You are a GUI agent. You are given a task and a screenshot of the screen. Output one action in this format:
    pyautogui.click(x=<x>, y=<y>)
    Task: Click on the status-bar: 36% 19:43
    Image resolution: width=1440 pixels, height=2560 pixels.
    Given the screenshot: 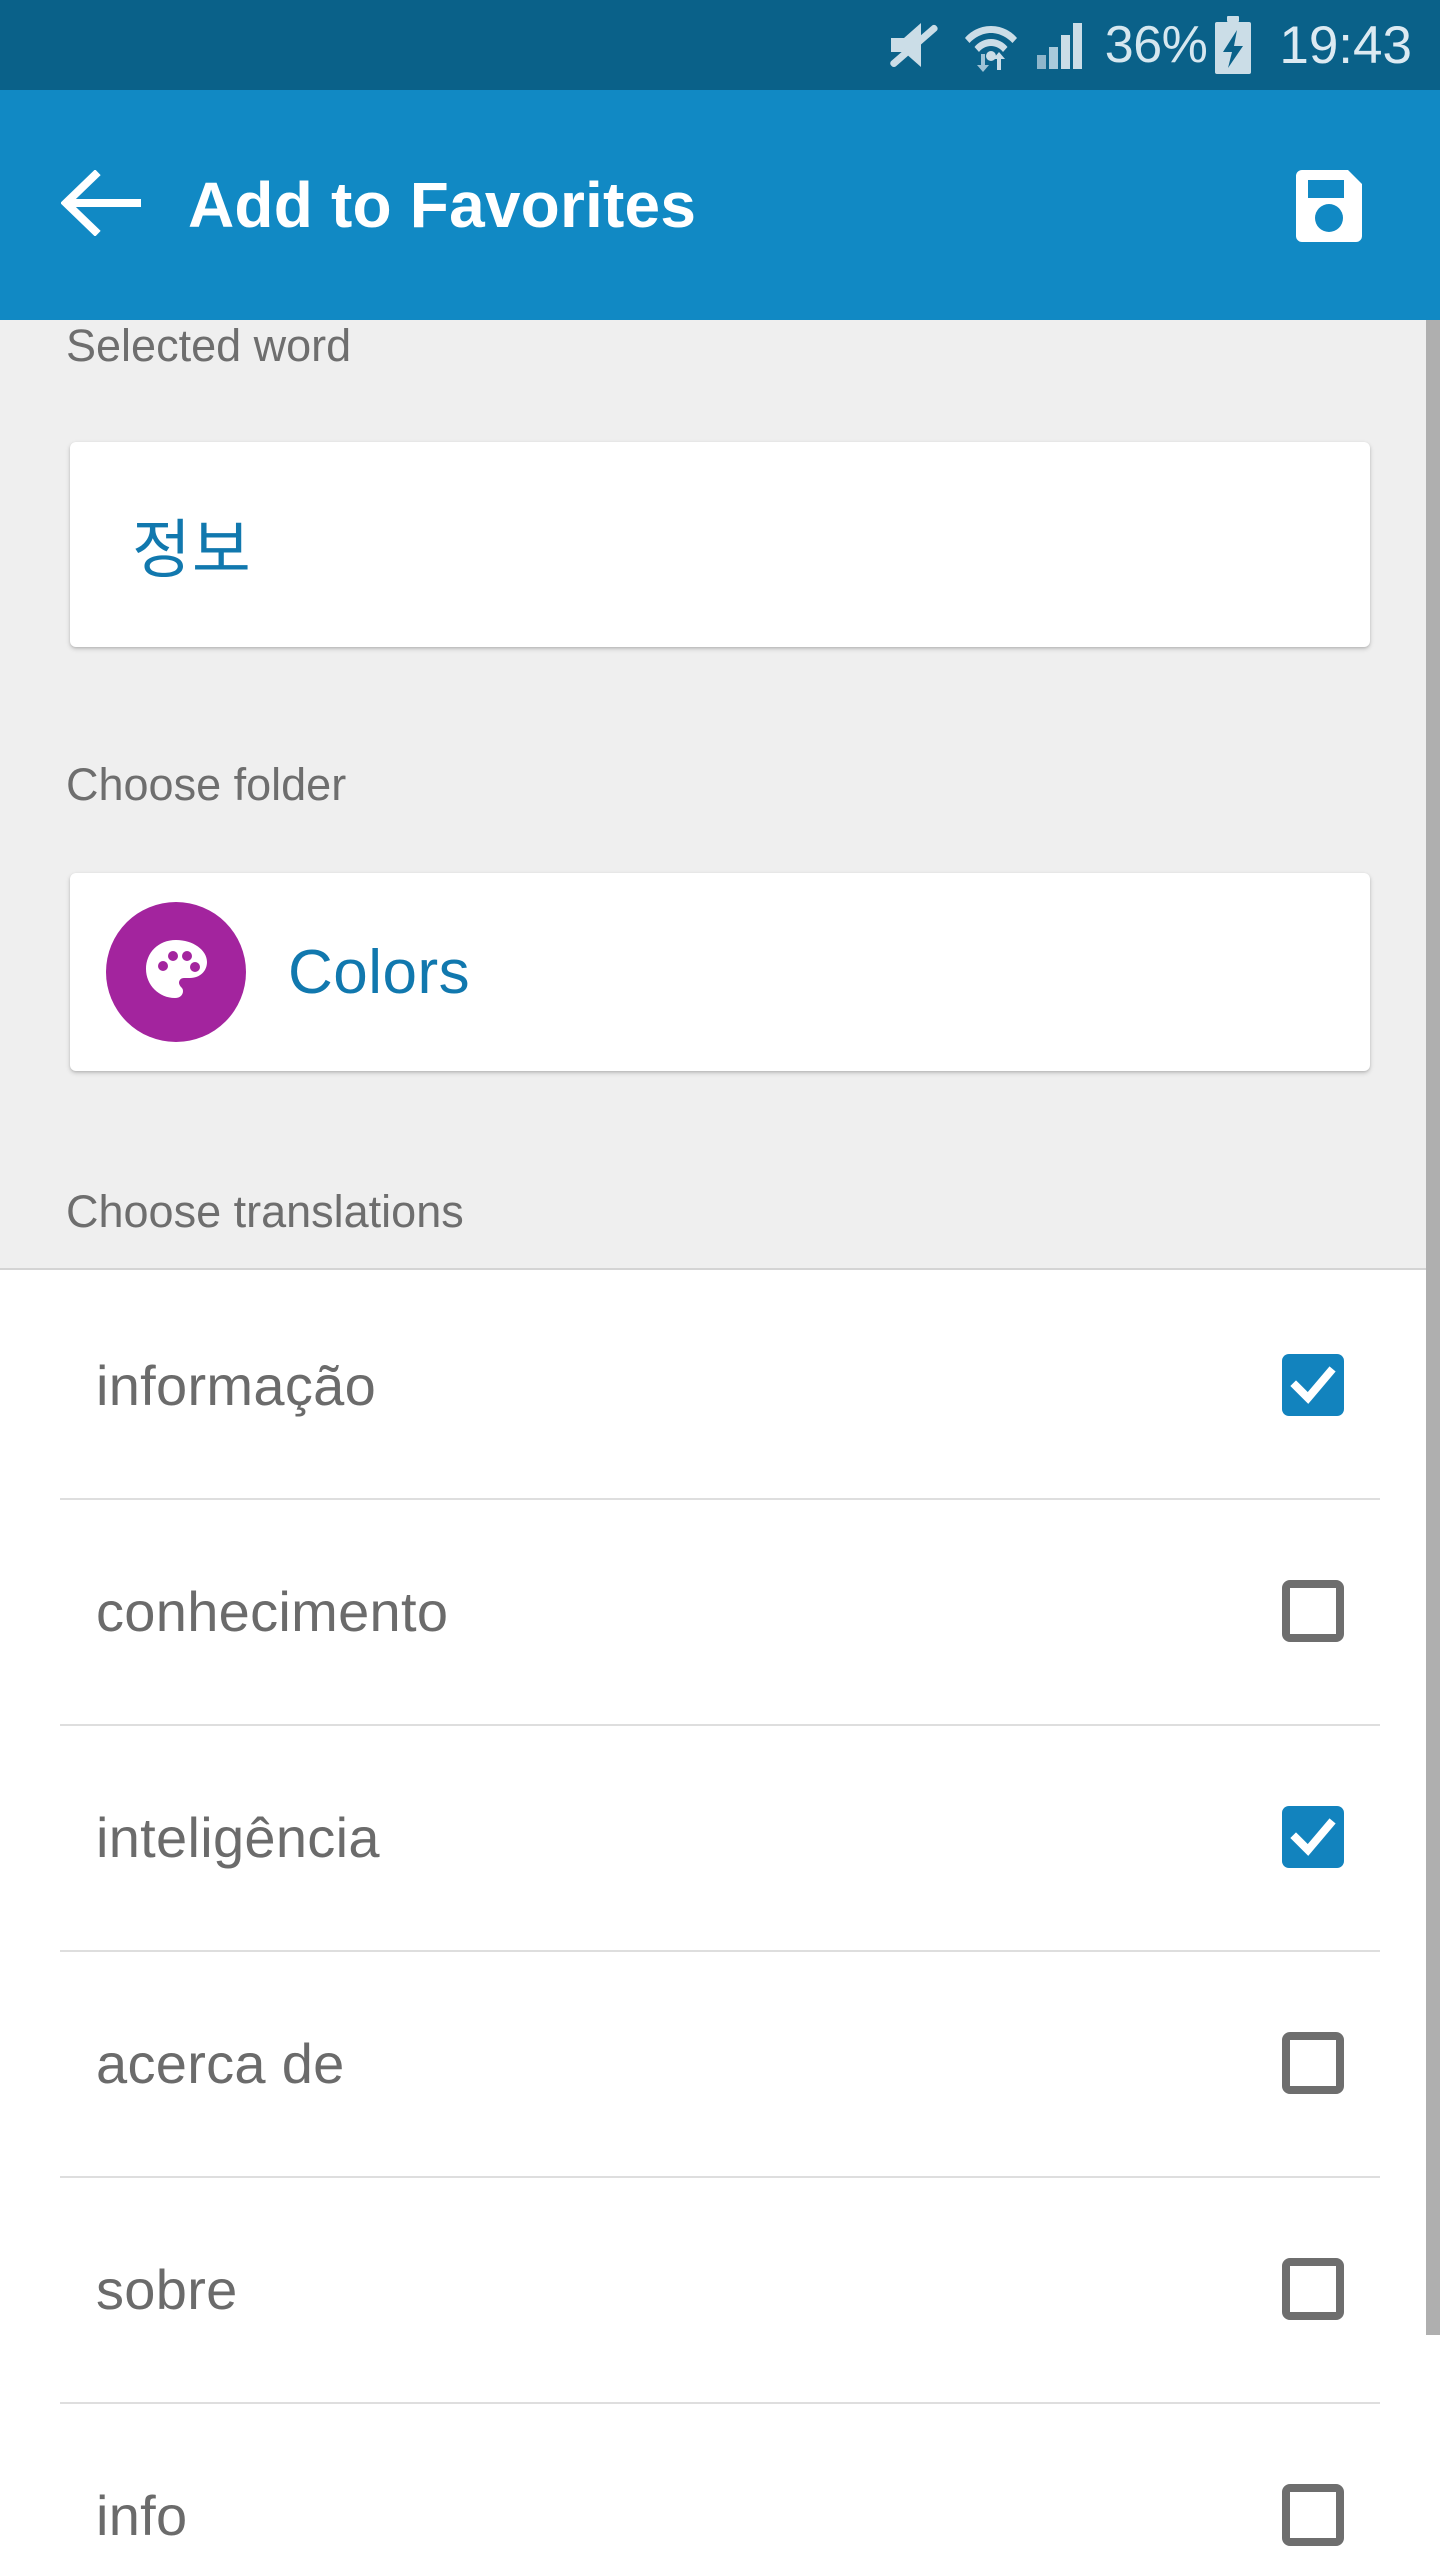 What is the action you would take?
    pyautogui.click(x=720, y=45)
    